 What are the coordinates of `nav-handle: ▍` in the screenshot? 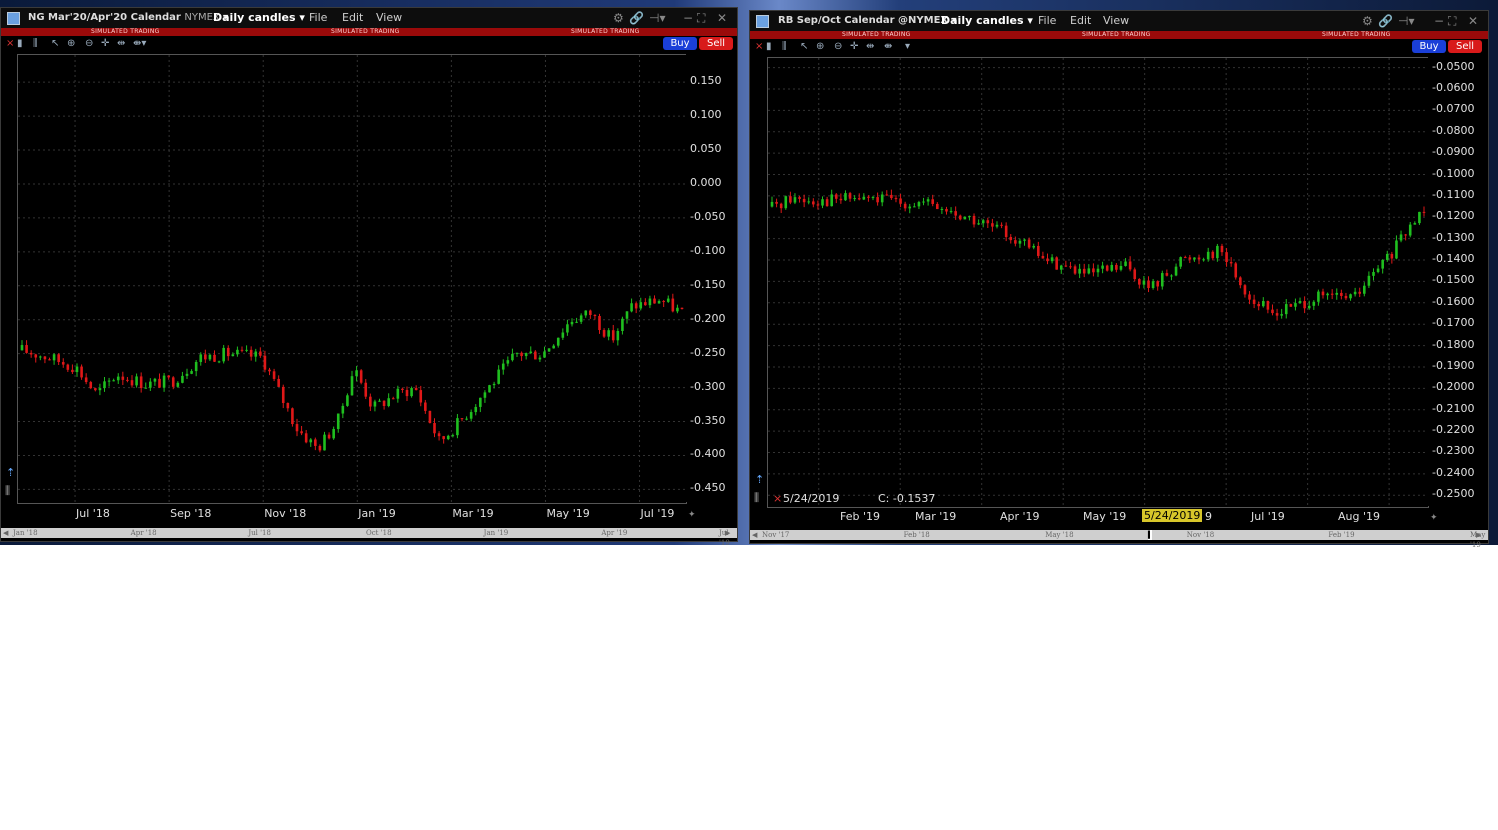 It's located at (1150, 535).